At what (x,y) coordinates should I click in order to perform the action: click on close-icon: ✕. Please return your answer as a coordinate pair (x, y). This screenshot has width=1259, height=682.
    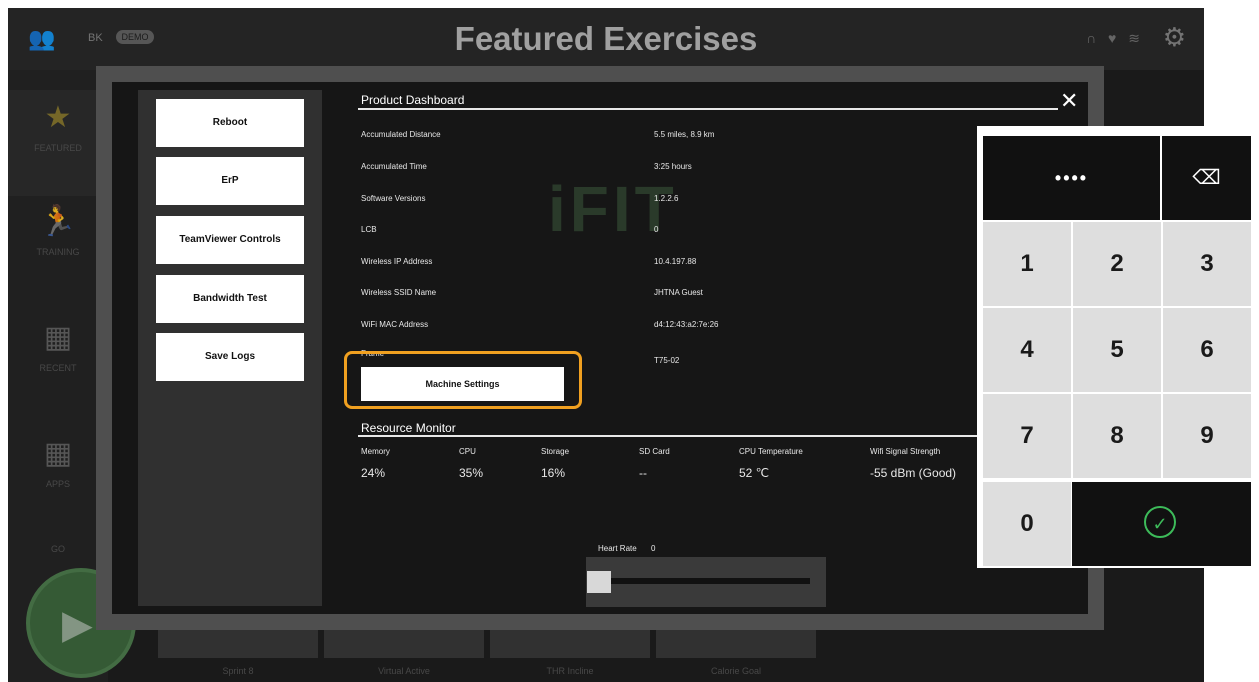
    Looking at the image, I should click on (1069, 101).